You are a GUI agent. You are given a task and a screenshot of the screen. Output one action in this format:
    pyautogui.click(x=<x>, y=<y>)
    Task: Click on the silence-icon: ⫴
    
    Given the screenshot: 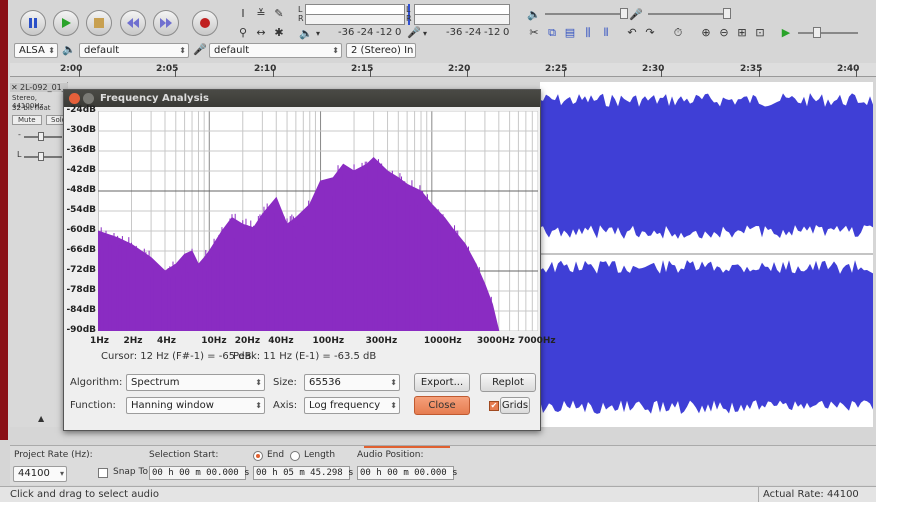 What is the action you would take?
    pyautogui.click(x=606, y=33)
    